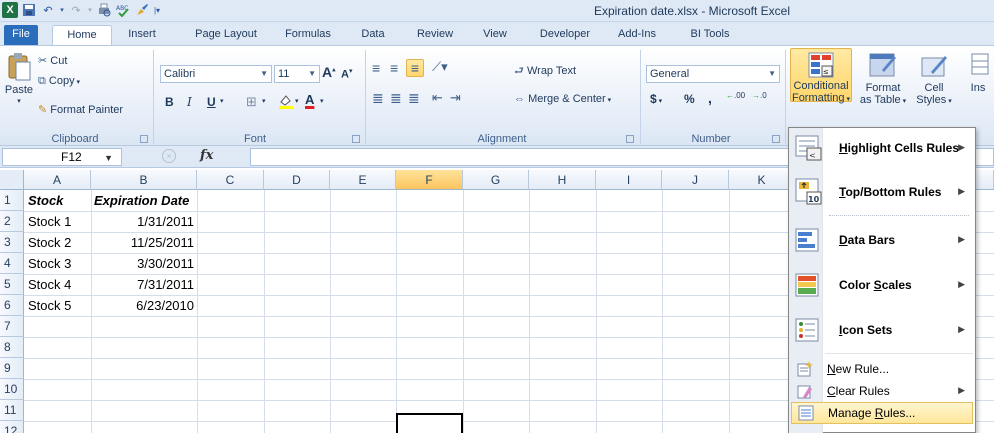 The height and width of the screenshot is (433, 994). Describe the element at coordinates (882, 330) in the screenshot. I see `menu-item-icon-sets: Icon Sets ▶` at that location.